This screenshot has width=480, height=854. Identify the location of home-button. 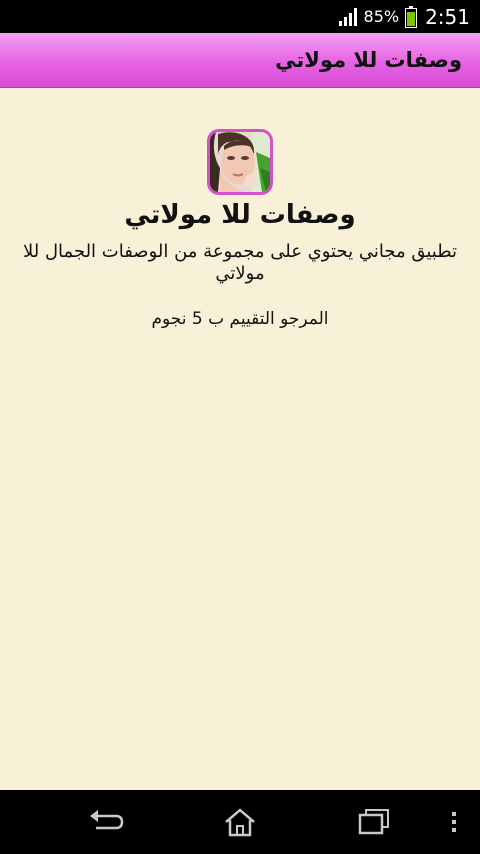
(240, 822).